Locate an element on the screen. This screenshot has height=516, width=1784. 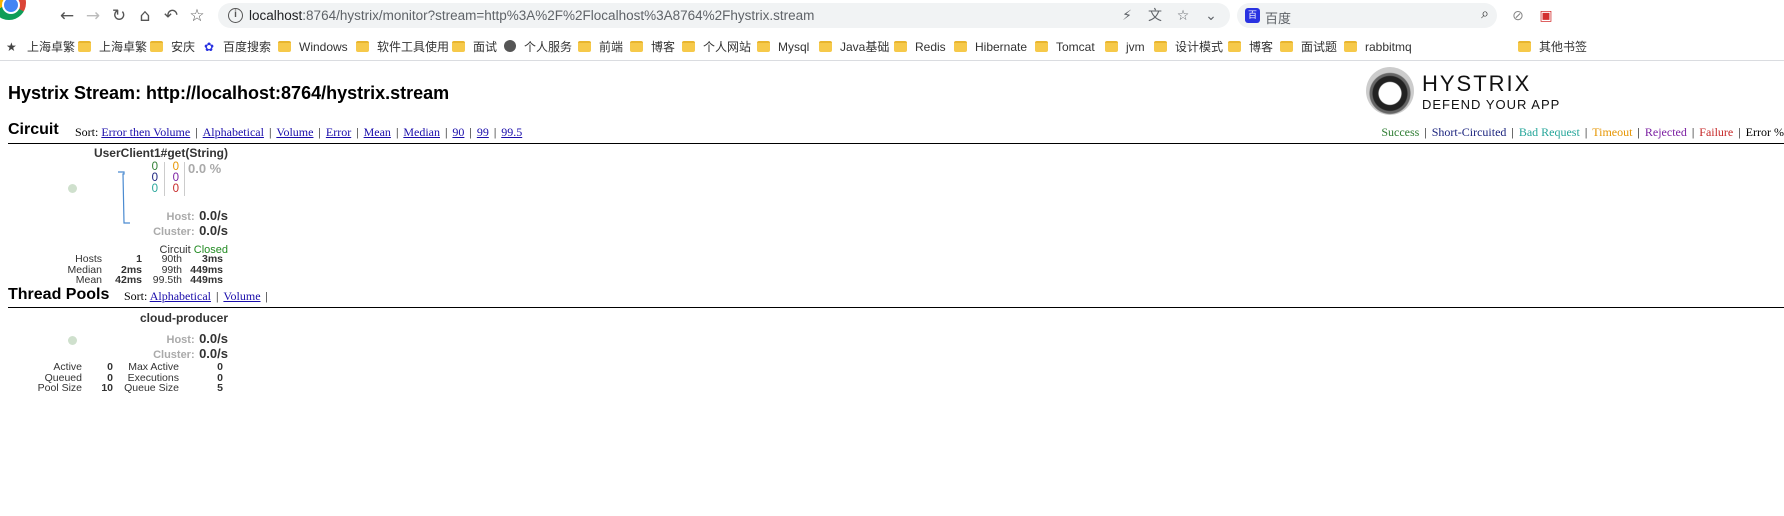
bookmark-item: Tomcat is located at coordinates (1065, 47).